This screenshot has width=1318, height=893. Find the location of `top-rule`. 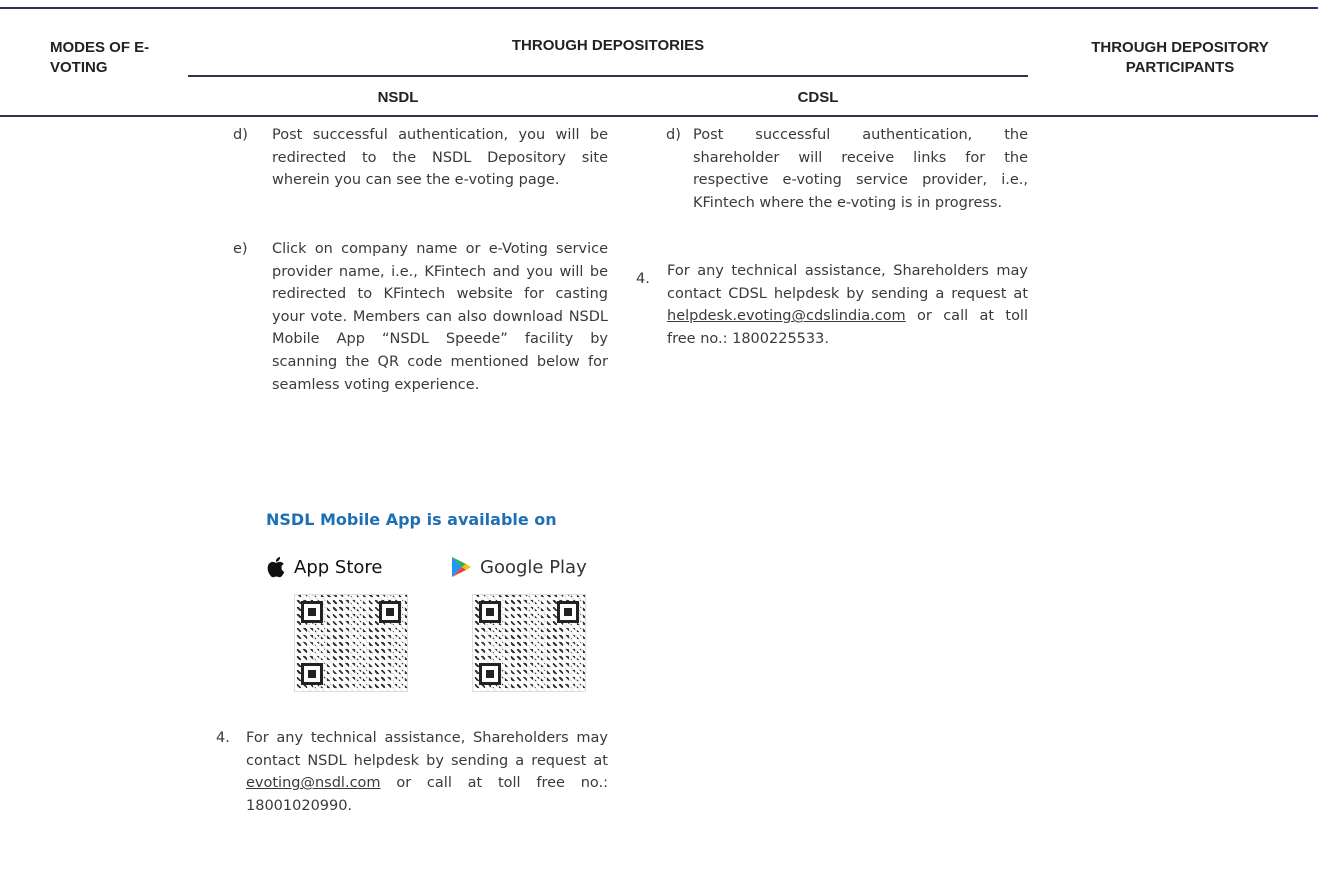

top-rule is located at coordinates (659, 8).